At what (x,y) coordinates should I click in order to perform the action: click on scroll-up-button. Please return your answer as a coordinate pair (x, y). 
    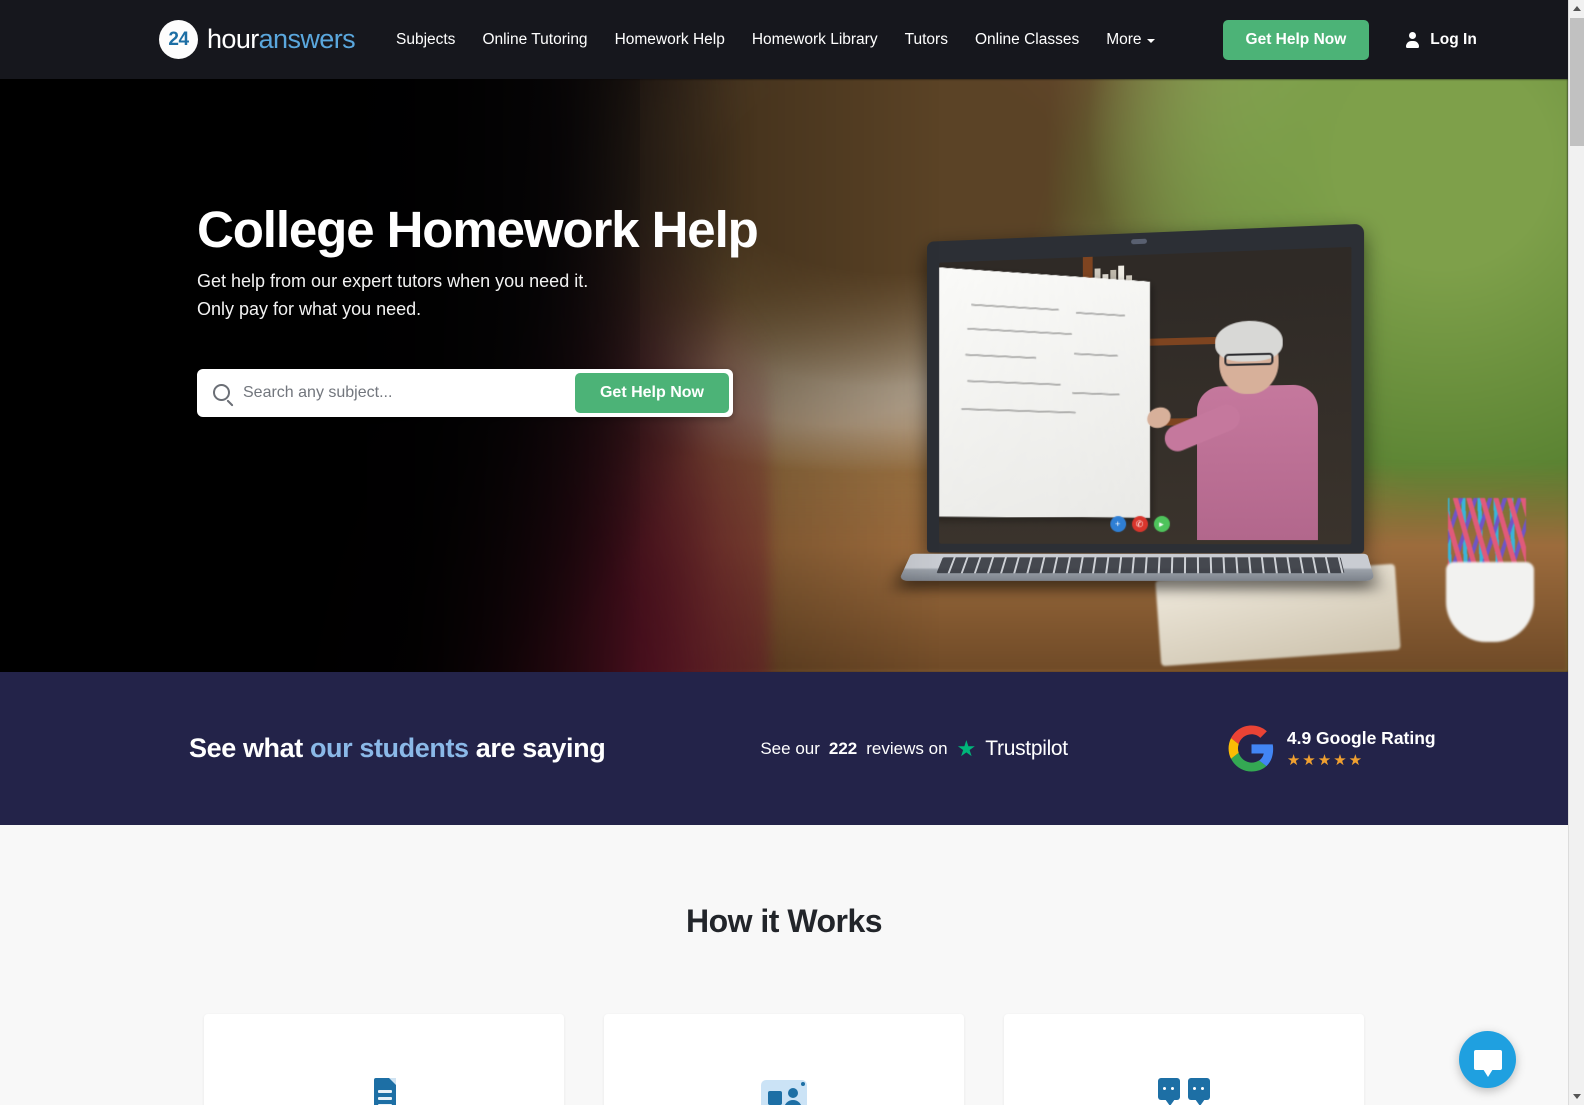
    Looking at the image, I should click on (1576, 8).